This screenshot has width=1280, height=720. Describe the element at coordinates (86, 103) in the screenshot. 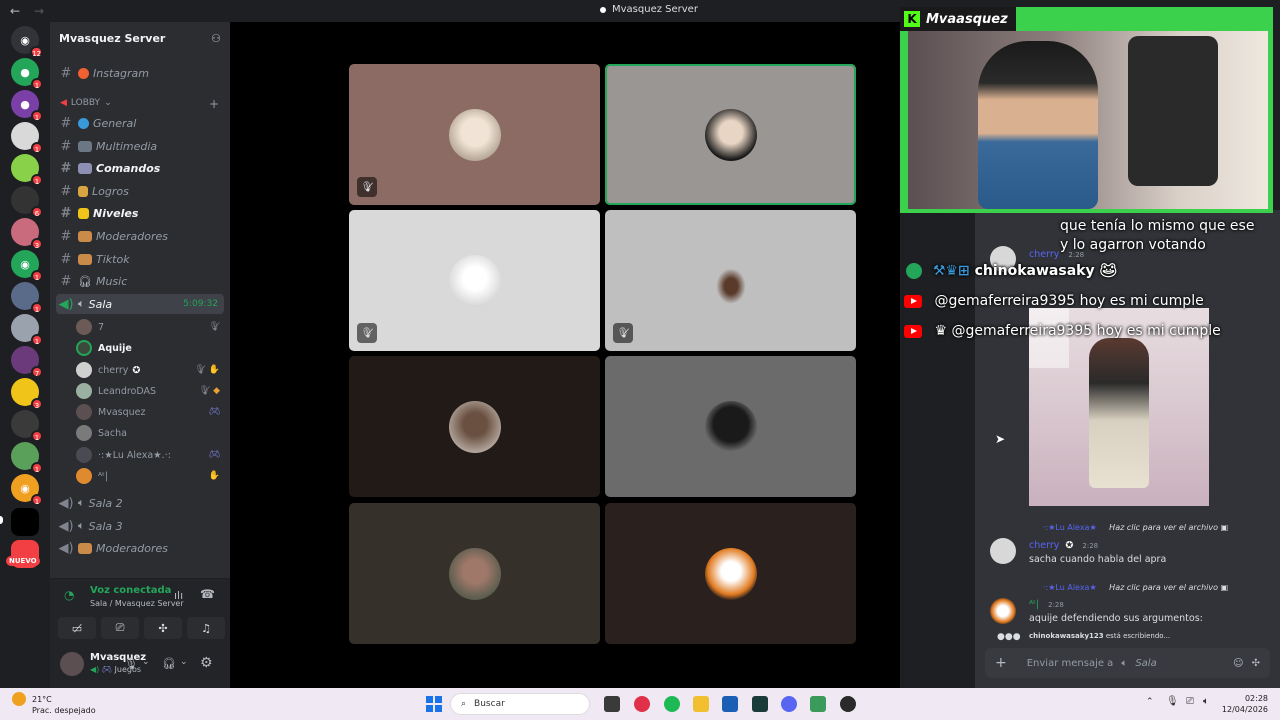

I see `category-lobby: ◀ LOBBY ⌄` at that location.